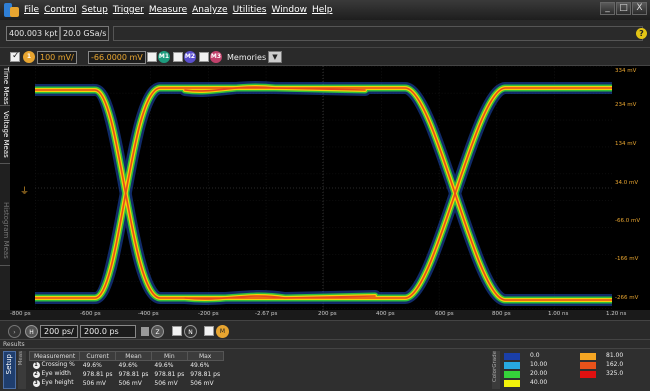  What do you see at coordinates (117, 57) in the screenshot?
I see `channel1-offset-field: -66.0000 mV` at bounding box center [117, 57].